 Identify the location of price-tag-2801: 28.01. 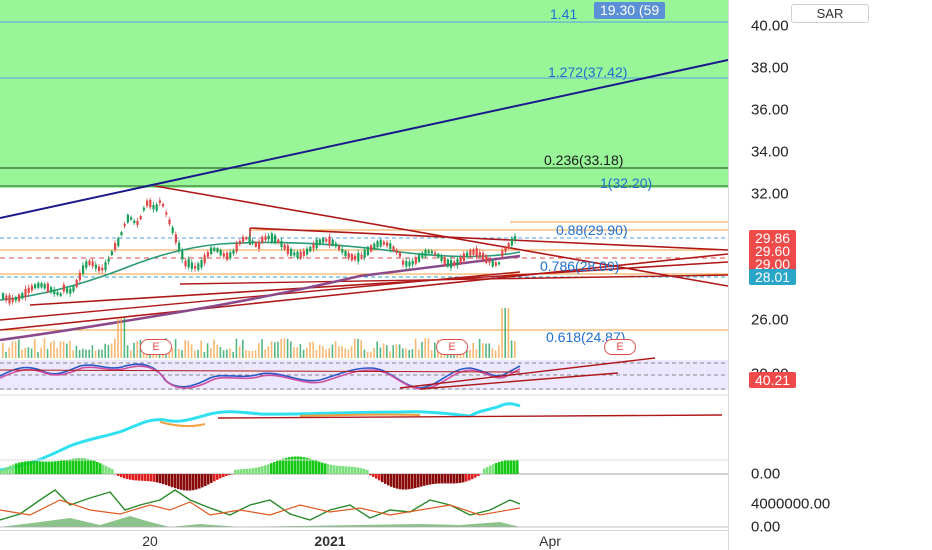
(773, 277).